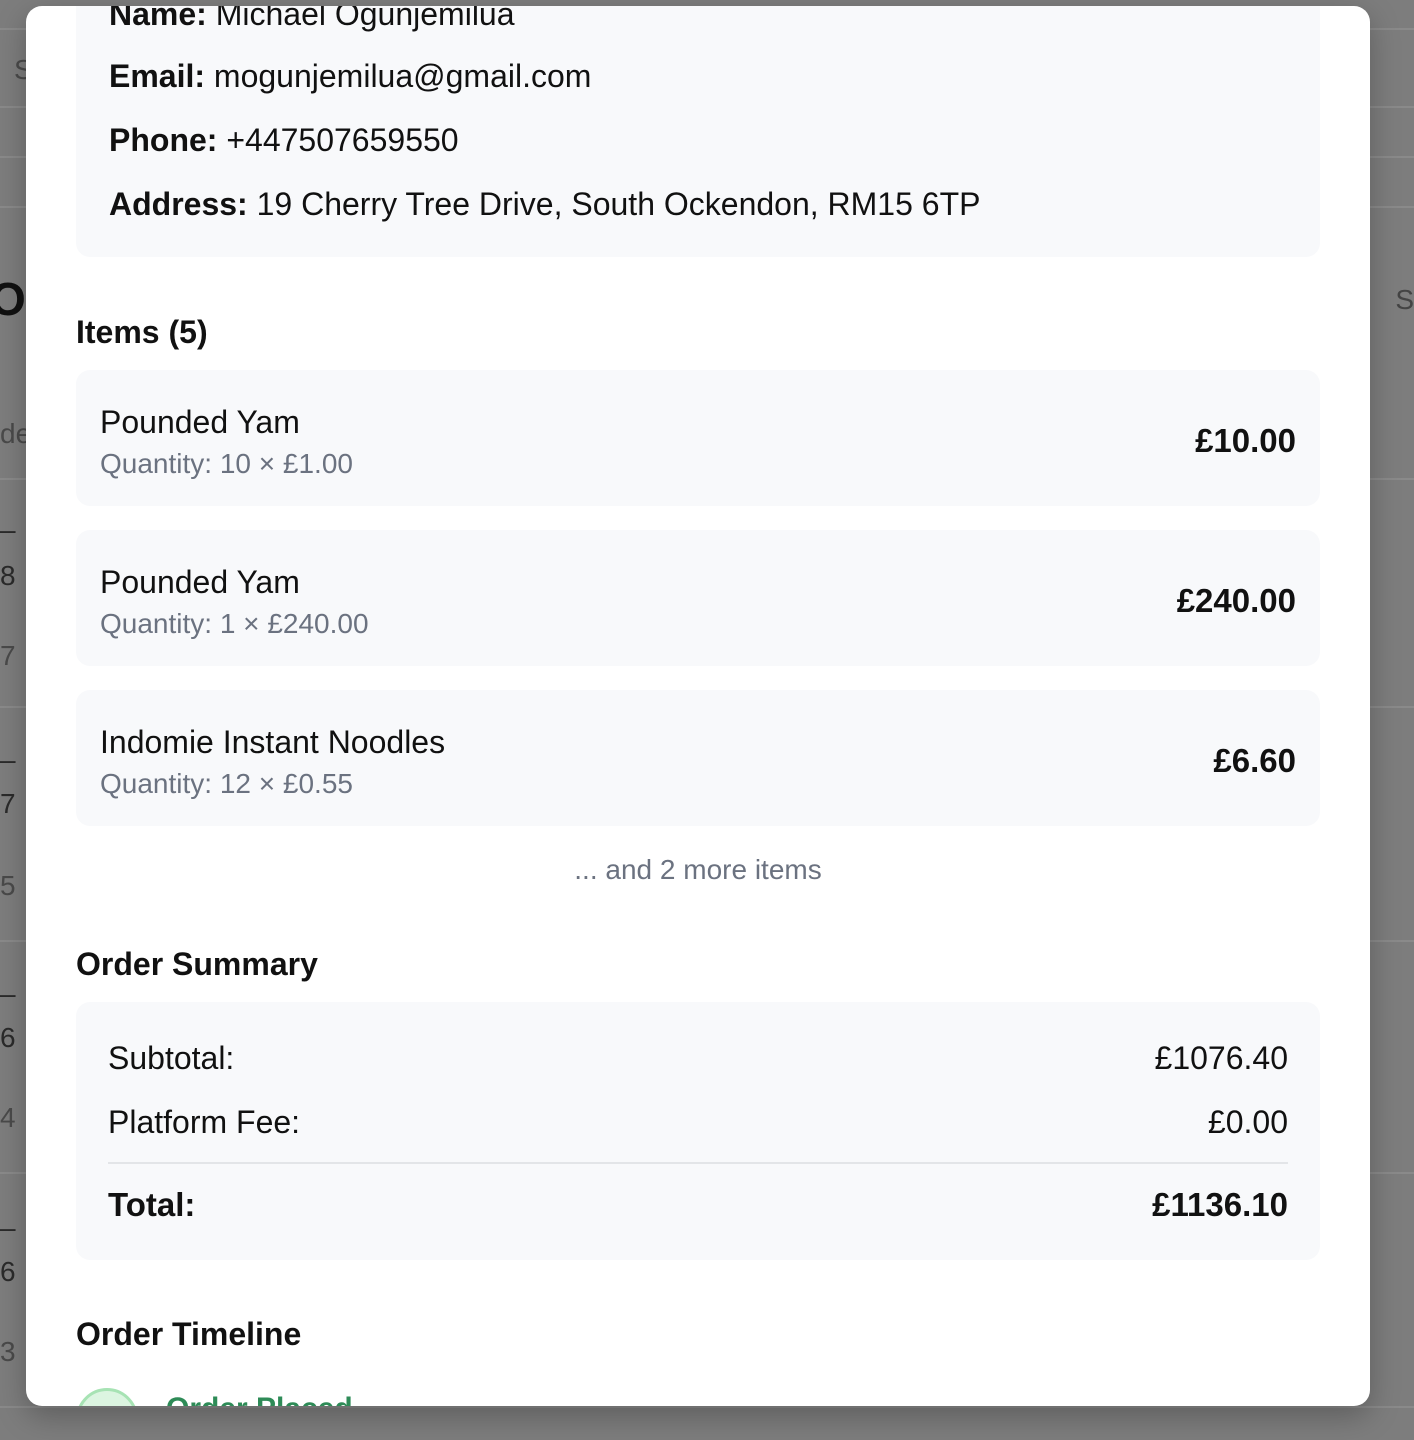  I want to click on order-summary-title: Order Summary, so click(197, 964).